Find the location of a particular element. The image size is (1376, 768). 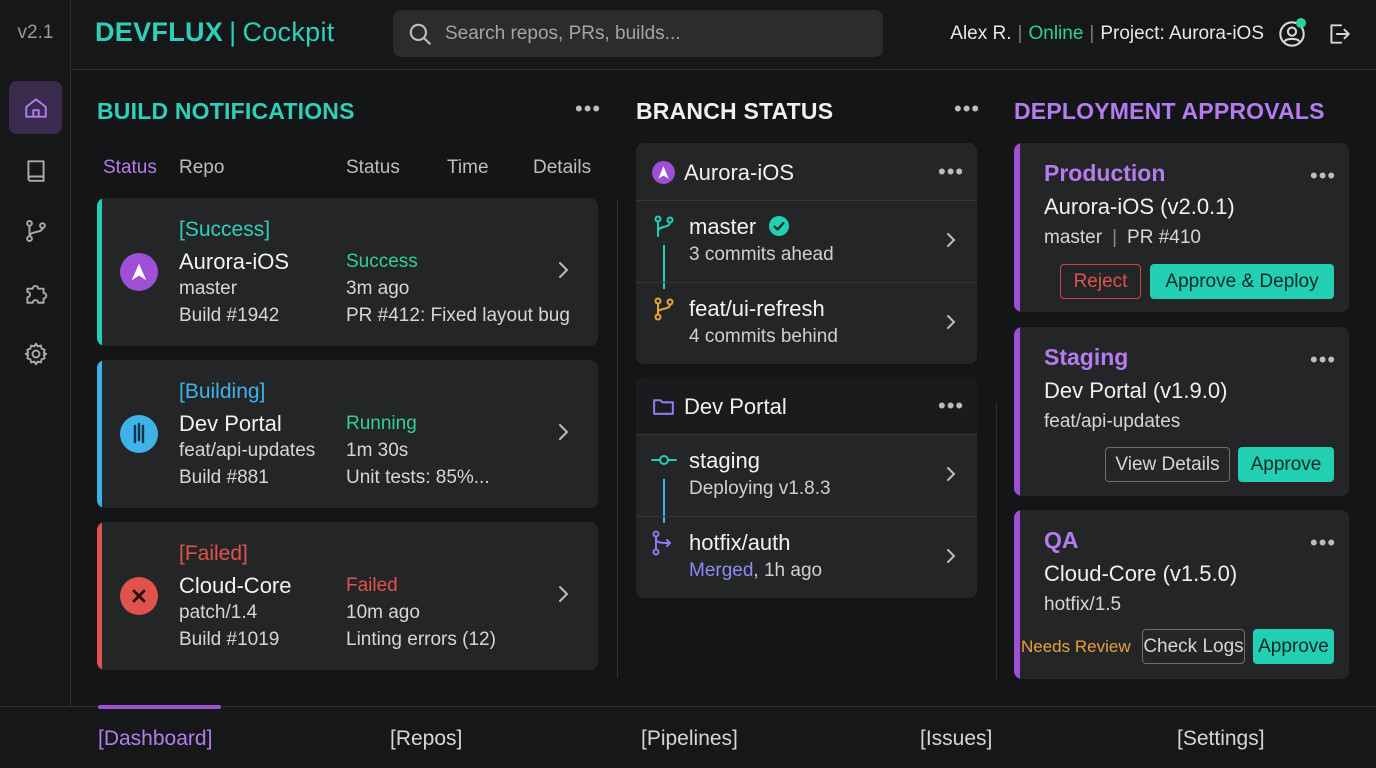

puzzle-icon is located at coordinates (36, 294).